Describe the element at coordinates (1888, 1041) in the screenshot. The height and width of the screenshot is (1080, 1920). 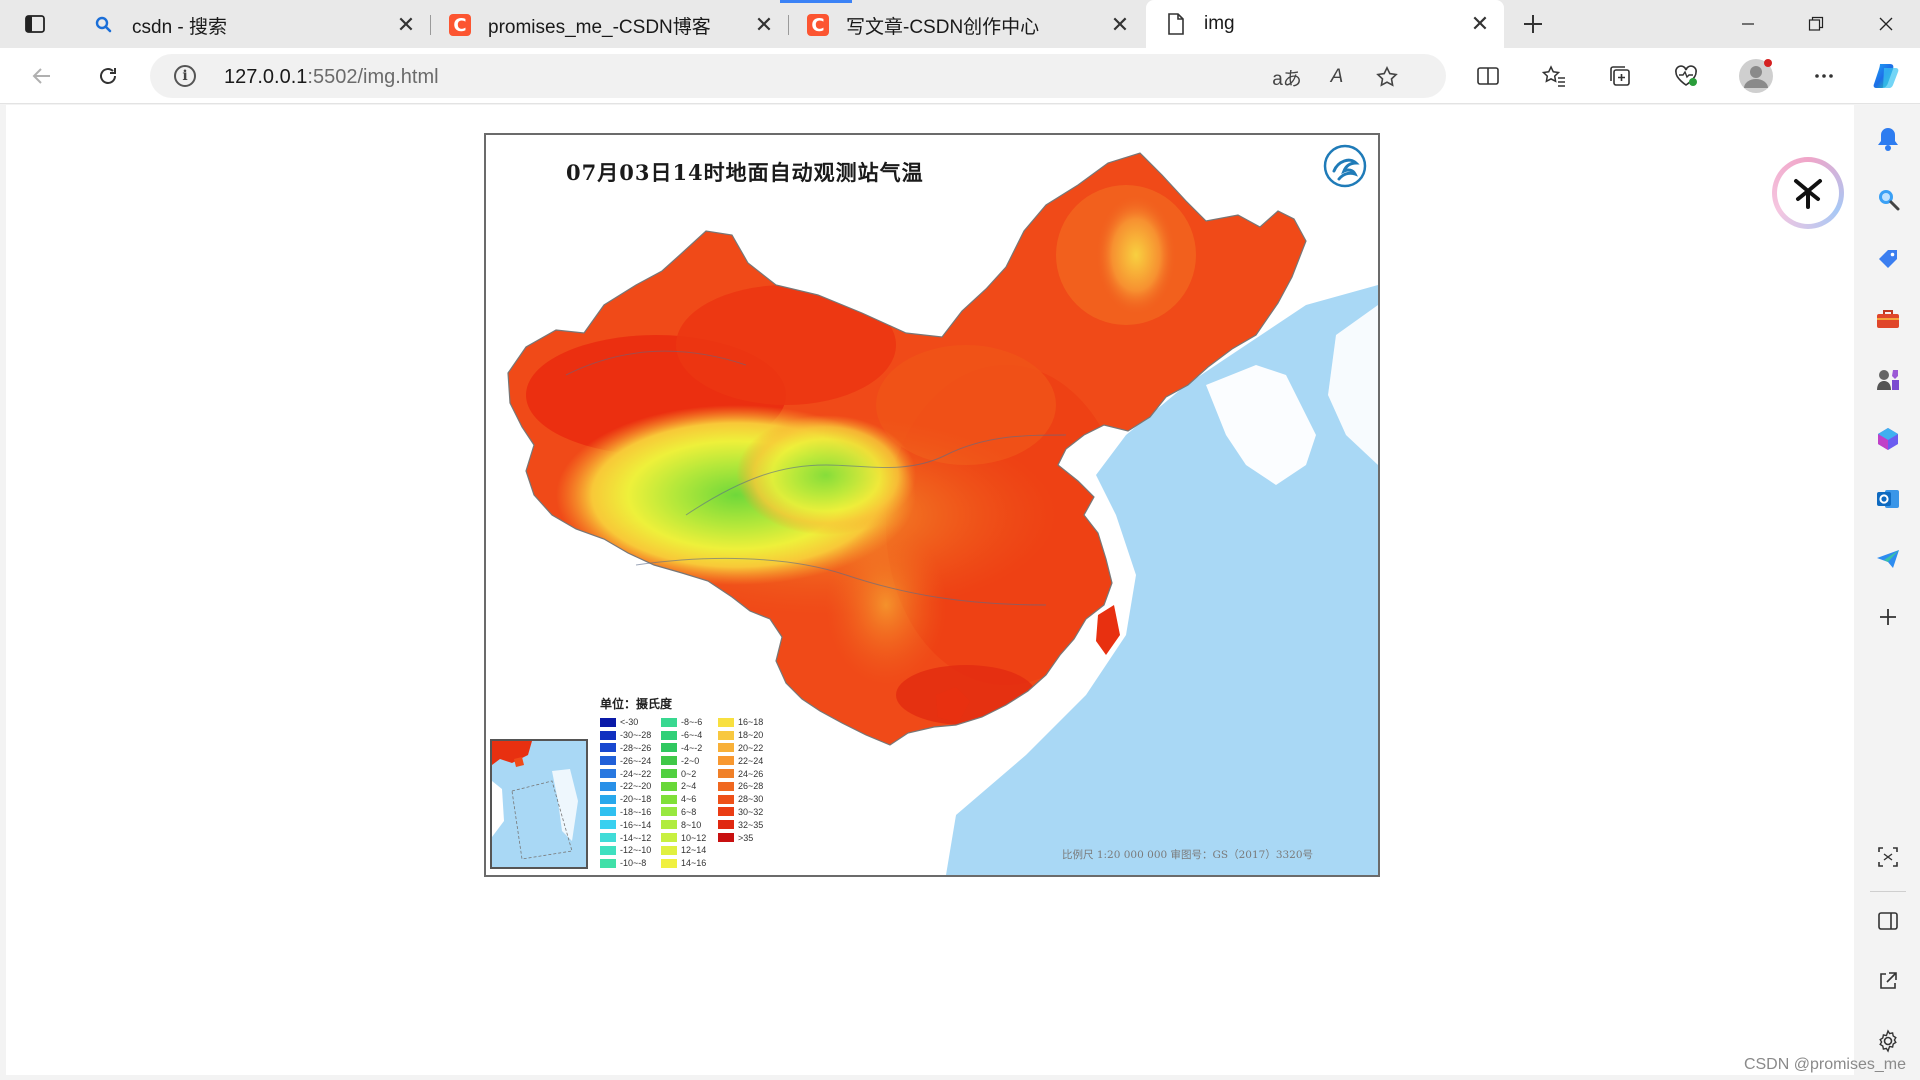
I see `sidebar-settings-gear-icon` at that location.